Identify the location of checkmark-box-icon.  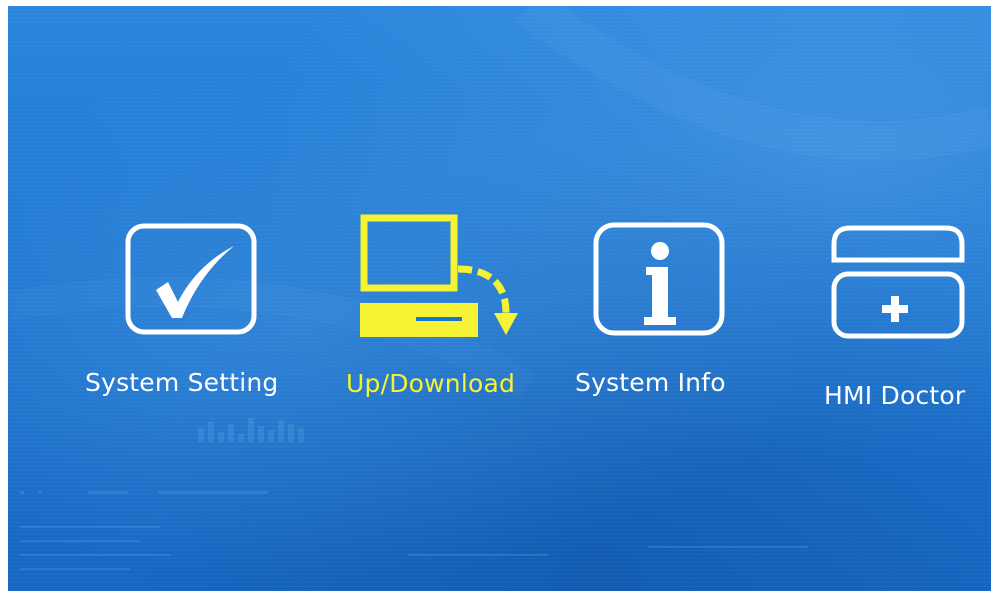
(191, 279).